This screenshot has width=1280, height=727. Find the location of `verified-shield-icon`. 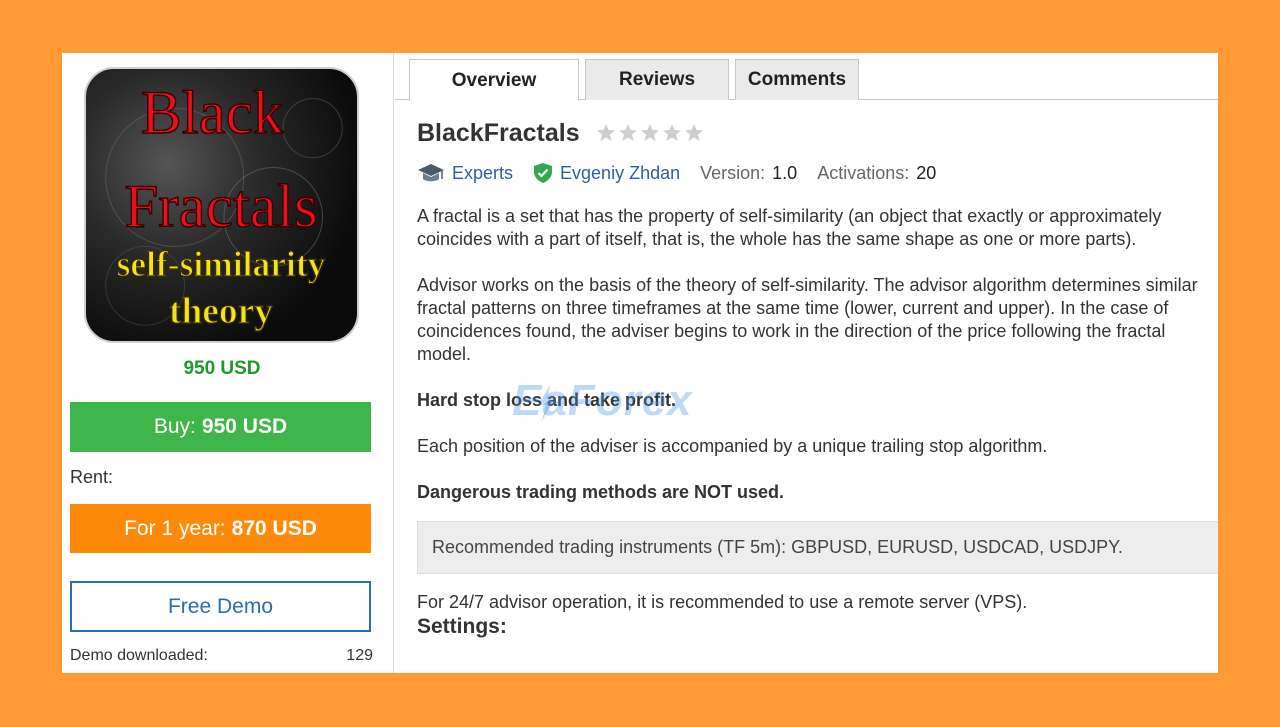

verified-shield-icon is located at coordinates (543, 173).